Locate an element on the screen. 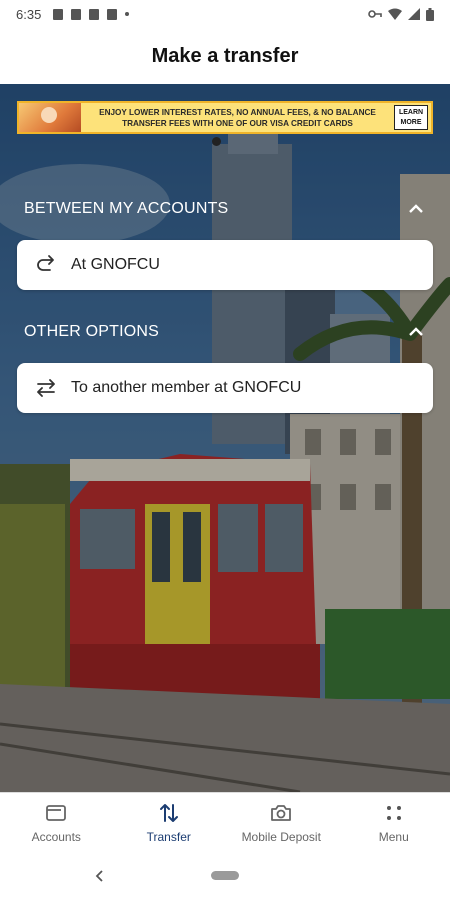 The width and height of the screenshot is (450, 900). nav-transfer: Transfer is located at coordinates (169, 822).